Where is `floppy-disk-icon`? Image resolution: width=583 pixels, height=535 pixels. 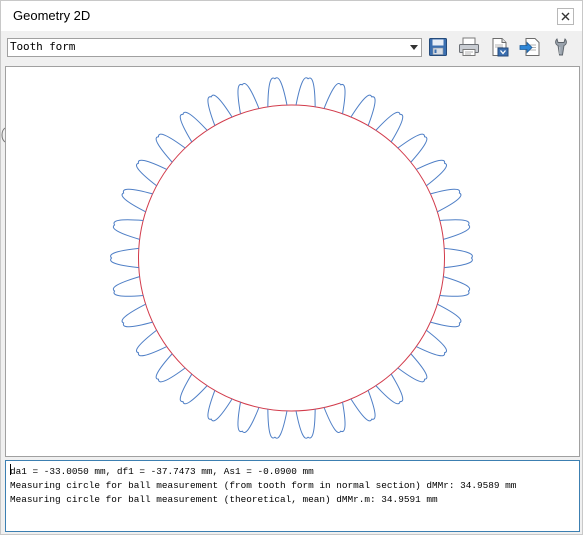
floppy-disk-icon is located at coordinates (438, 47).